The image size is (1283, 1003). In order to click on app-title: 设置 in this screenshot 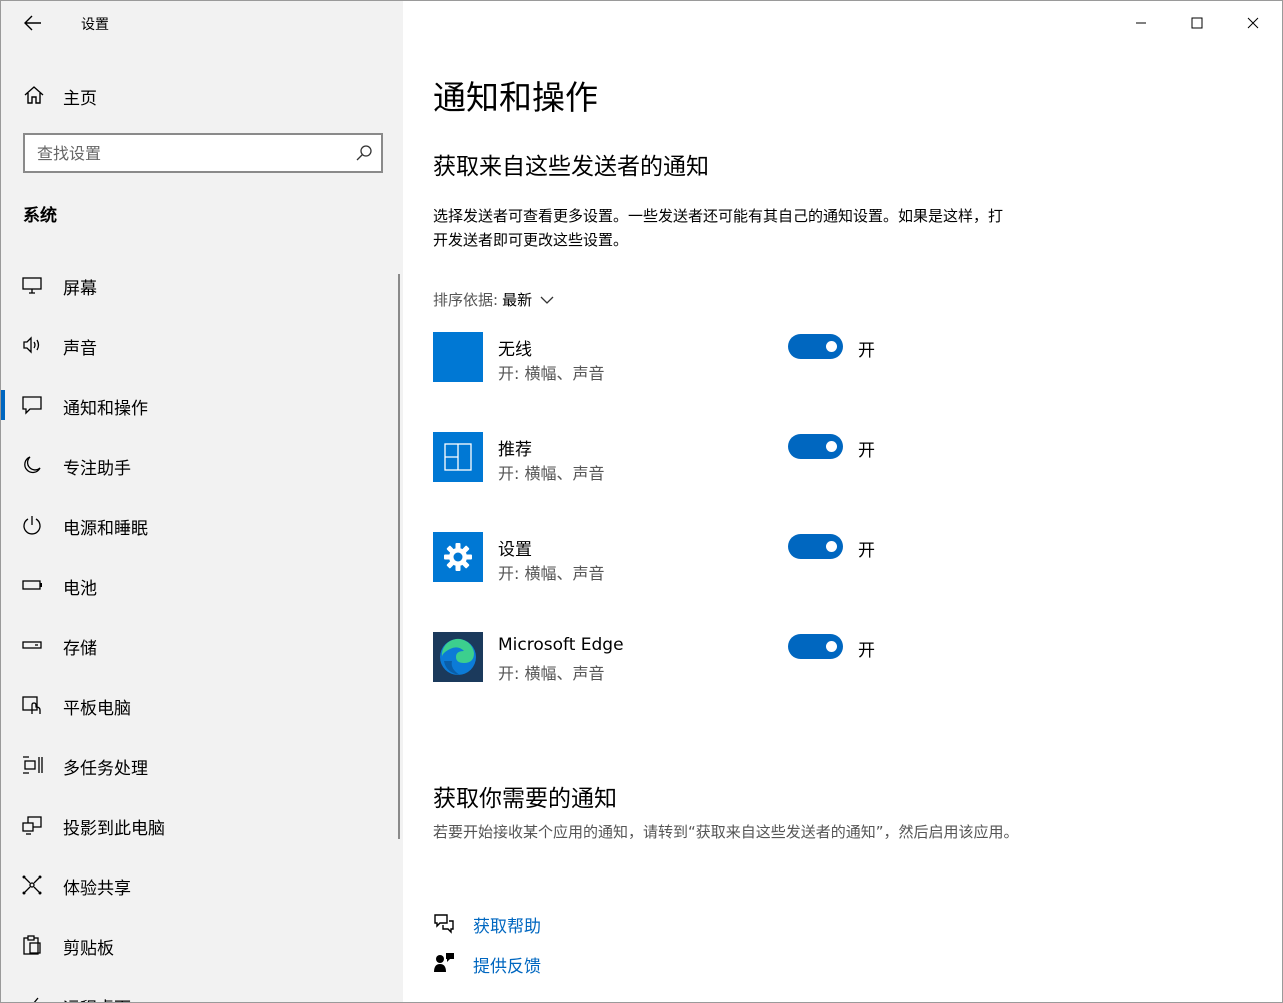, I will do `click(95, 25)`.